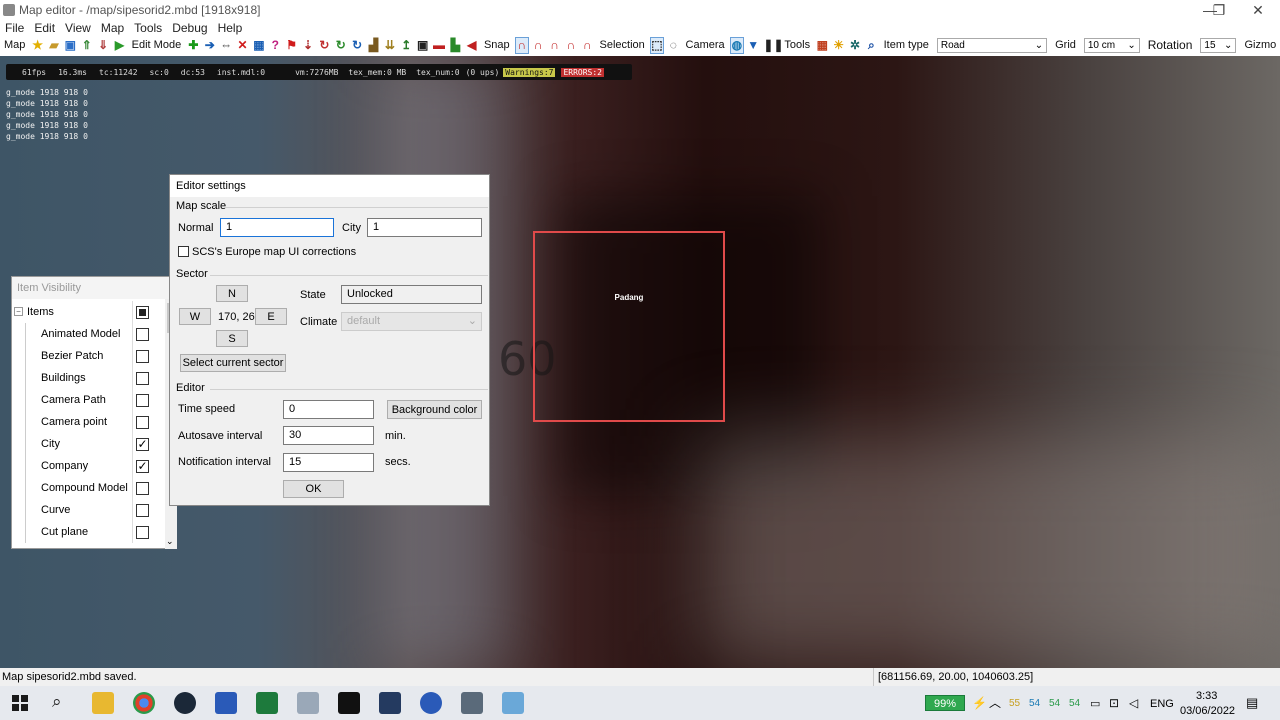 Image resolution: width=1280 pixels, height=720 pixels. Describe the element at coordinates (773, 45) in the screenshot. I see `pause-icon: ❚❚` at that location.